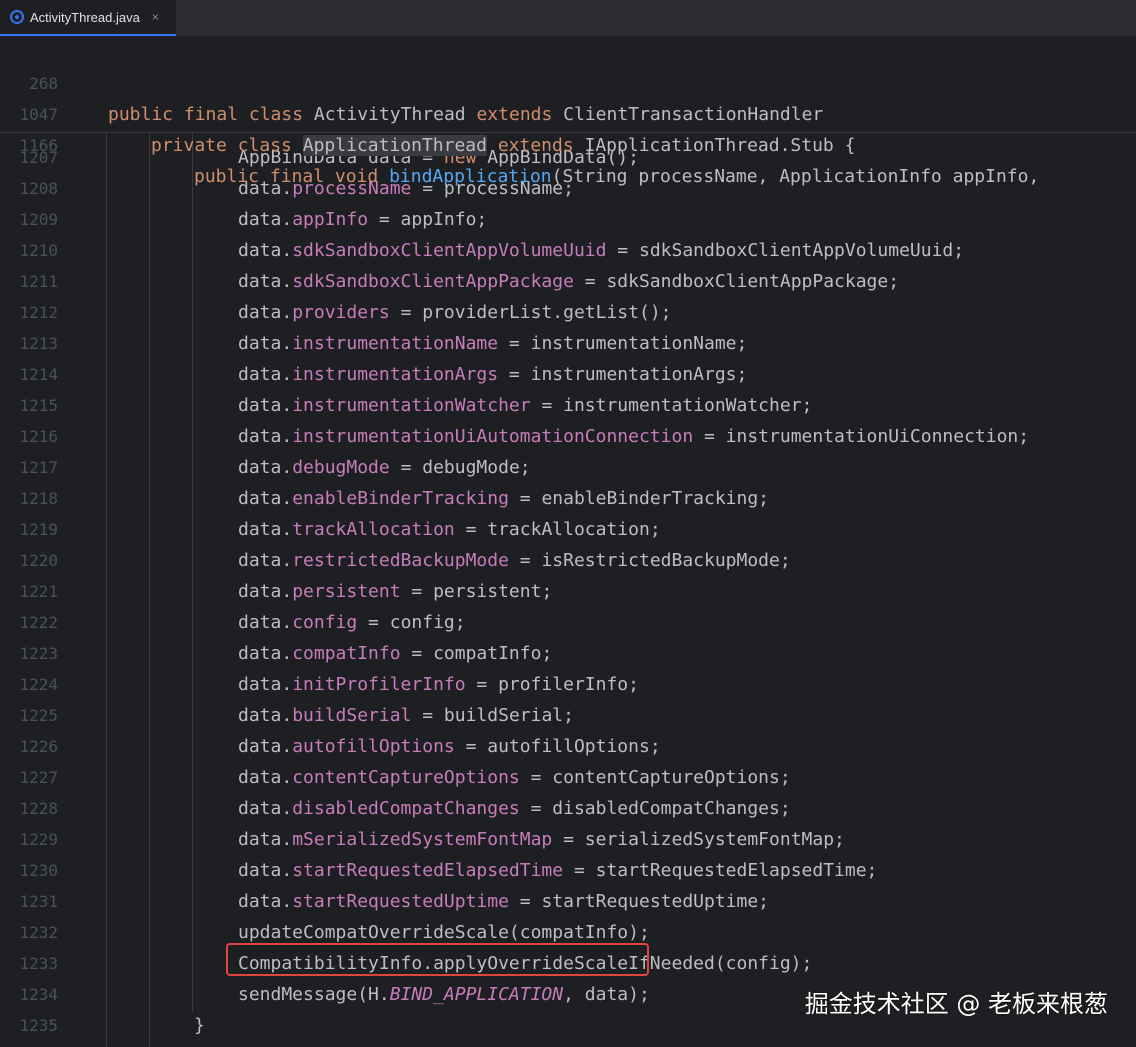  I want to click on code-text: data.compatInfo = compatInfo;, so click(395, 653).